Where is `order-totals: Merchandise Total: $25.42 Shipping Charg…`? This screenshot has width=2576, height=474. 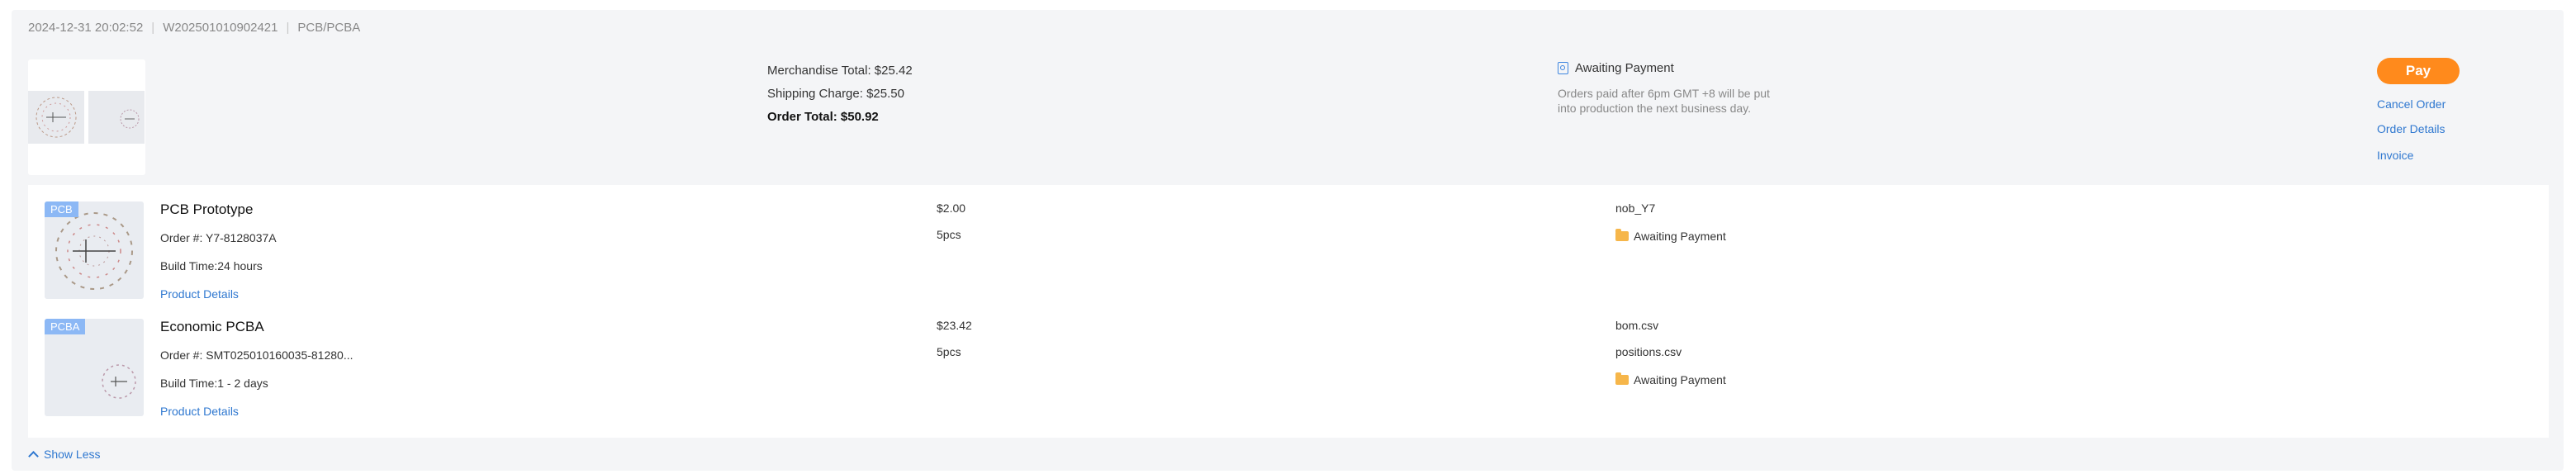
order-totals: Merchandise Total: $25.42 Shipping Charg… is located at coordinates (840, 94).